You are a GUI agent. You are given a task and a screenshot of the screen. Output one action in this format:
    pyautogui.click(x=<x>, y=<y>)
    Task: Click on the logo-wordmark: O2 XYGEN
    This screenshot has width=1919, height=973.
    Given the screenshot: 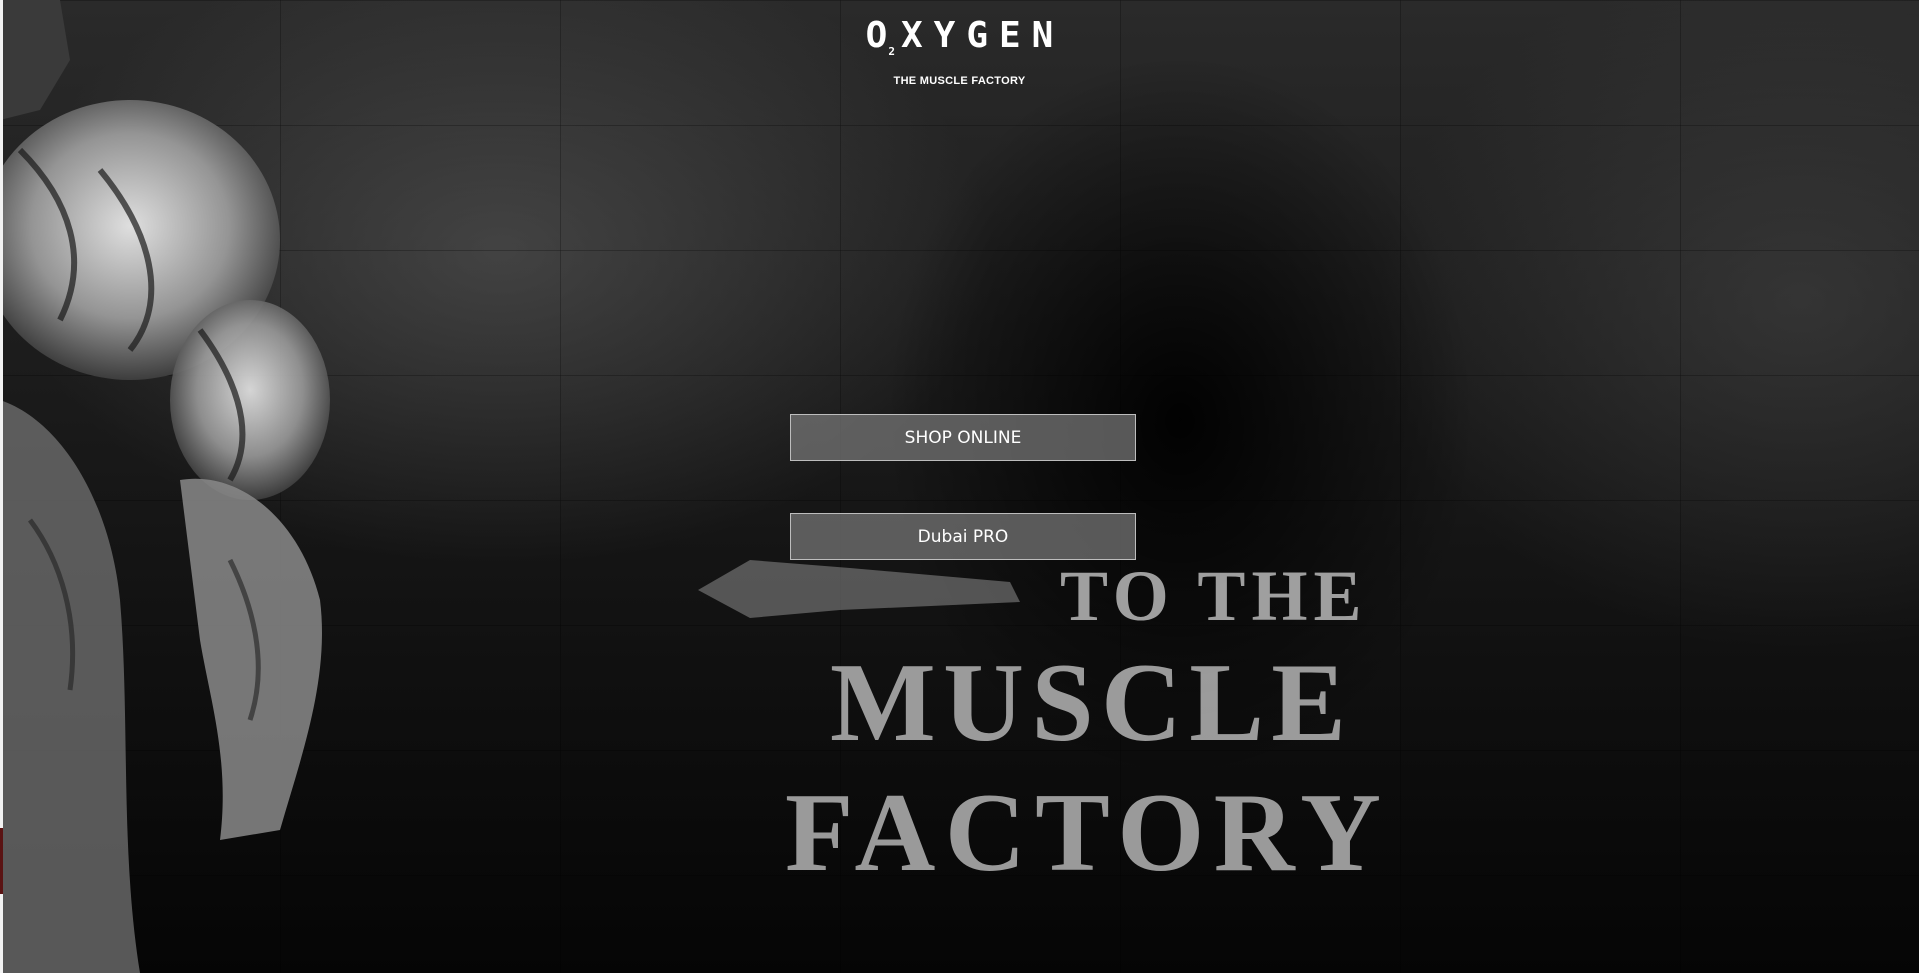 What is the action you would take?
    pyautogui.click(x=959, y=44)
    